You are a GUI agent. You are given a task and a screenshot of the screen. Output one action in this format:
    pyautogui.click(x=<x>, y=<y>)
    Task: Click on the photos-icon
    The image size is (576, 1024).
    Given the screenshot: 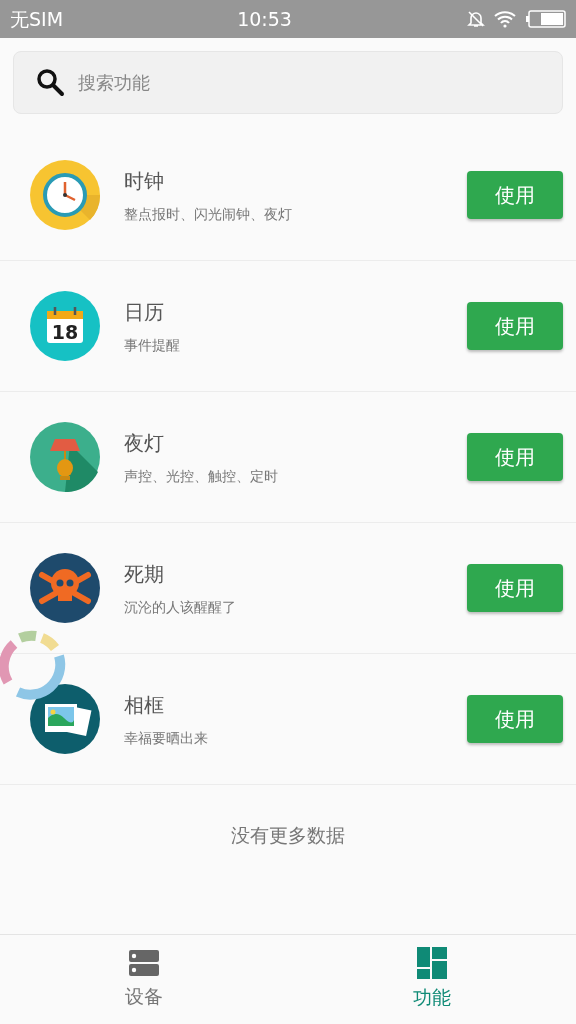 What is the action you would take?
    pyautogui.click(x=65, y=719)
    